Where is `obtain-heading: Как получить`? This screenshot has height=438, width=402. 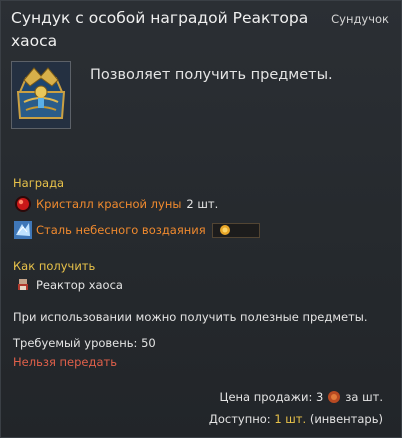 obtain-heading: Как получить is located at coordinates (54, 266).